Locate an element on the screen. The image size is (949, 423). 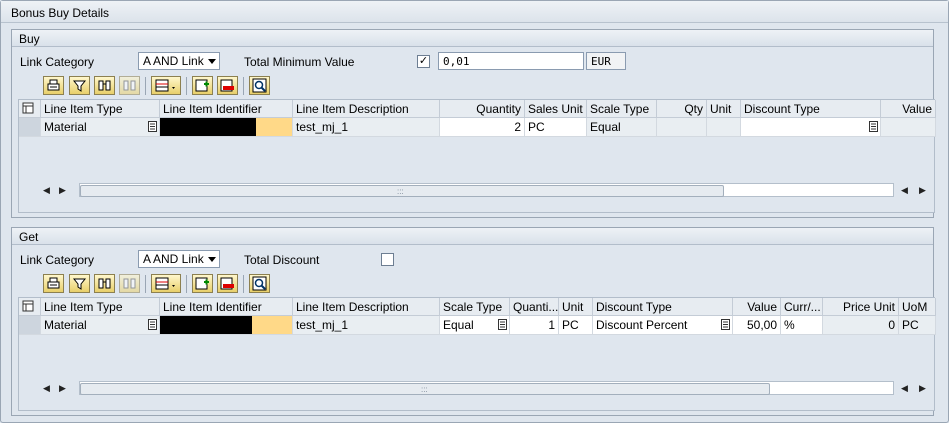
buy-group-title: Buy is located at coordinates (472, 38).